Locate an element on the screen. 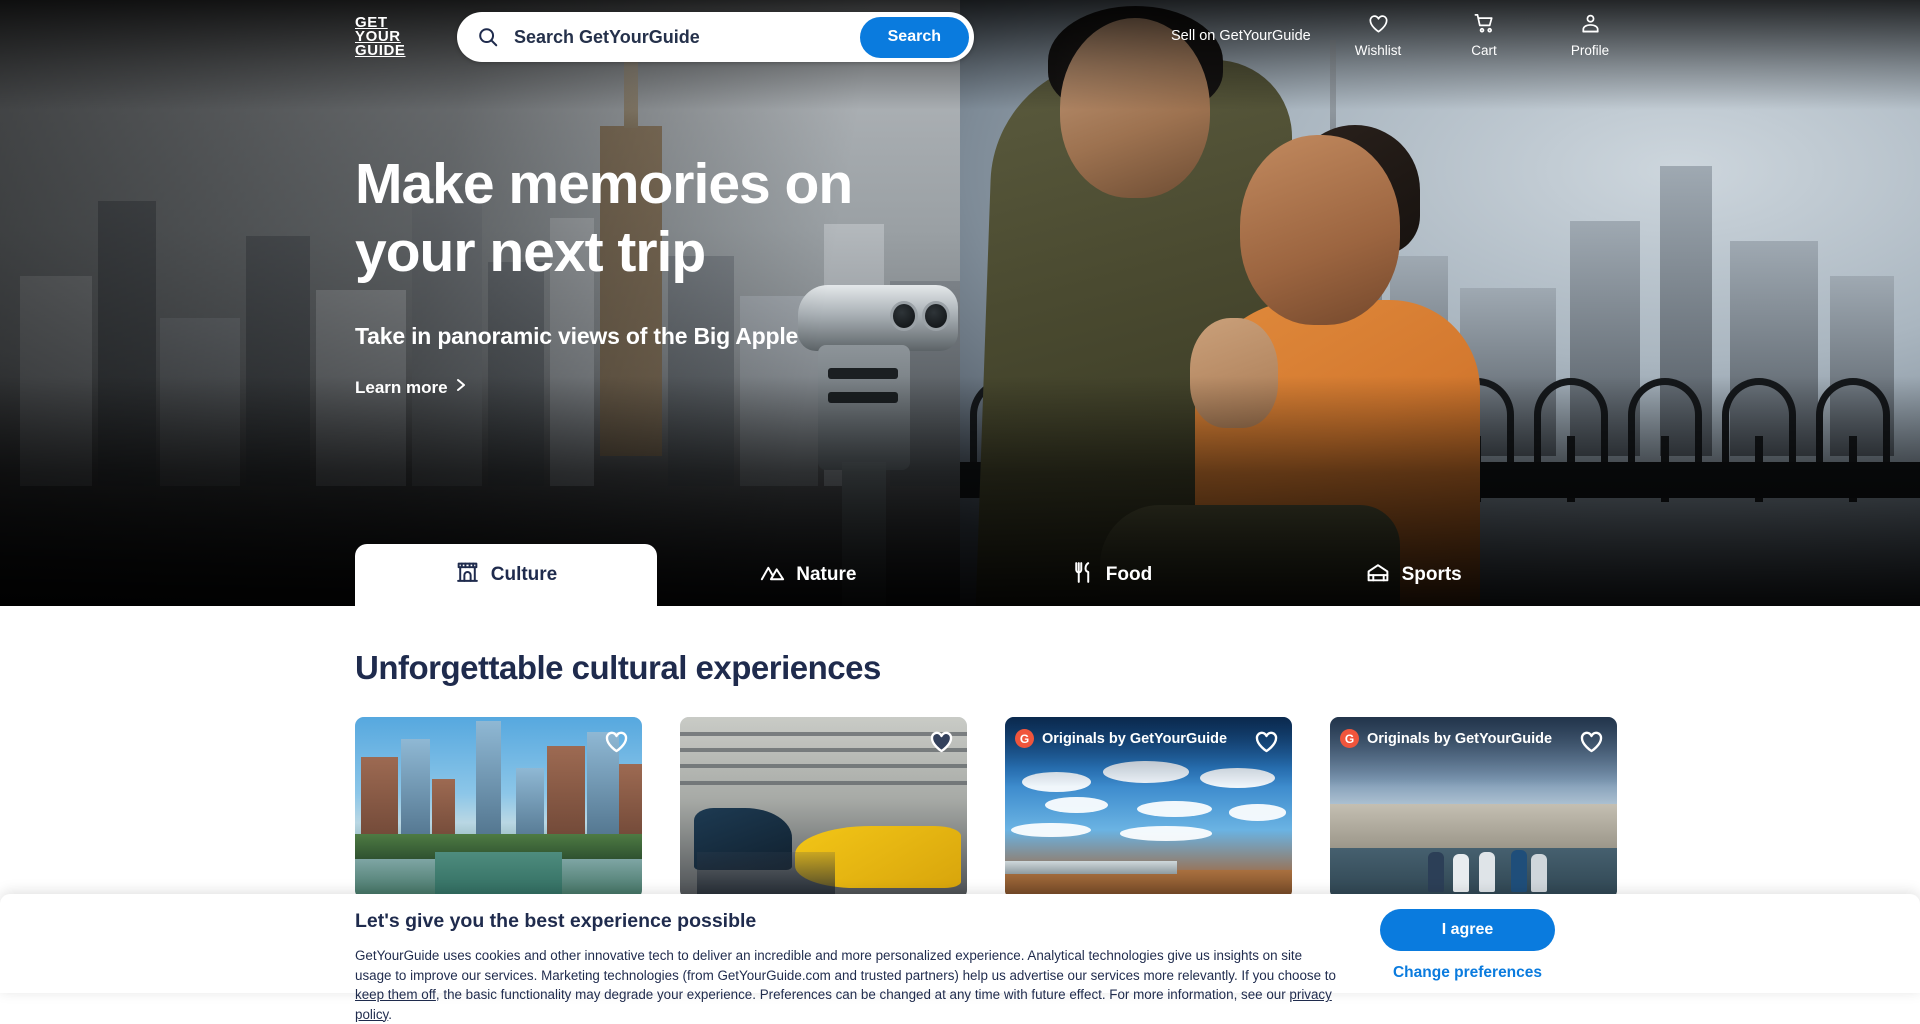 The width and height of the screenshot is (1920, 1024). search-icon is located at coordinates (488, 37).